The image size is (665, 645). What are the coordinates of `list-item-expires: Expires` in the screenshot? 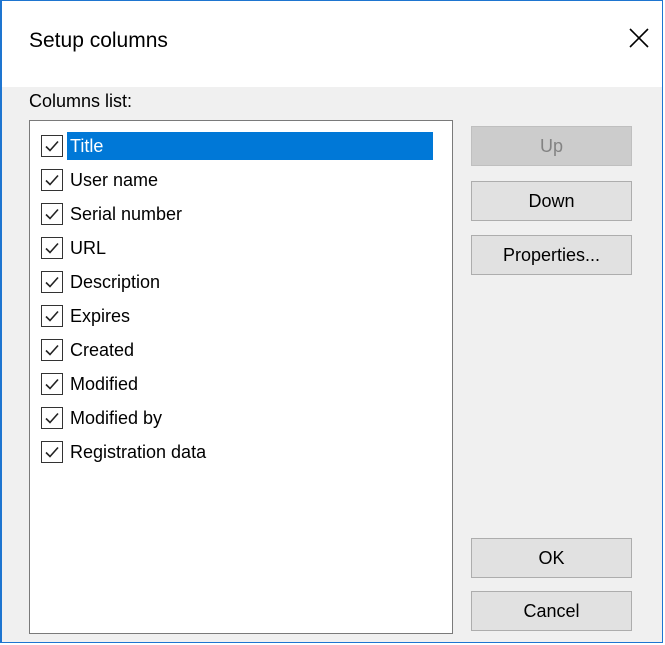 It's located at (87, 316).